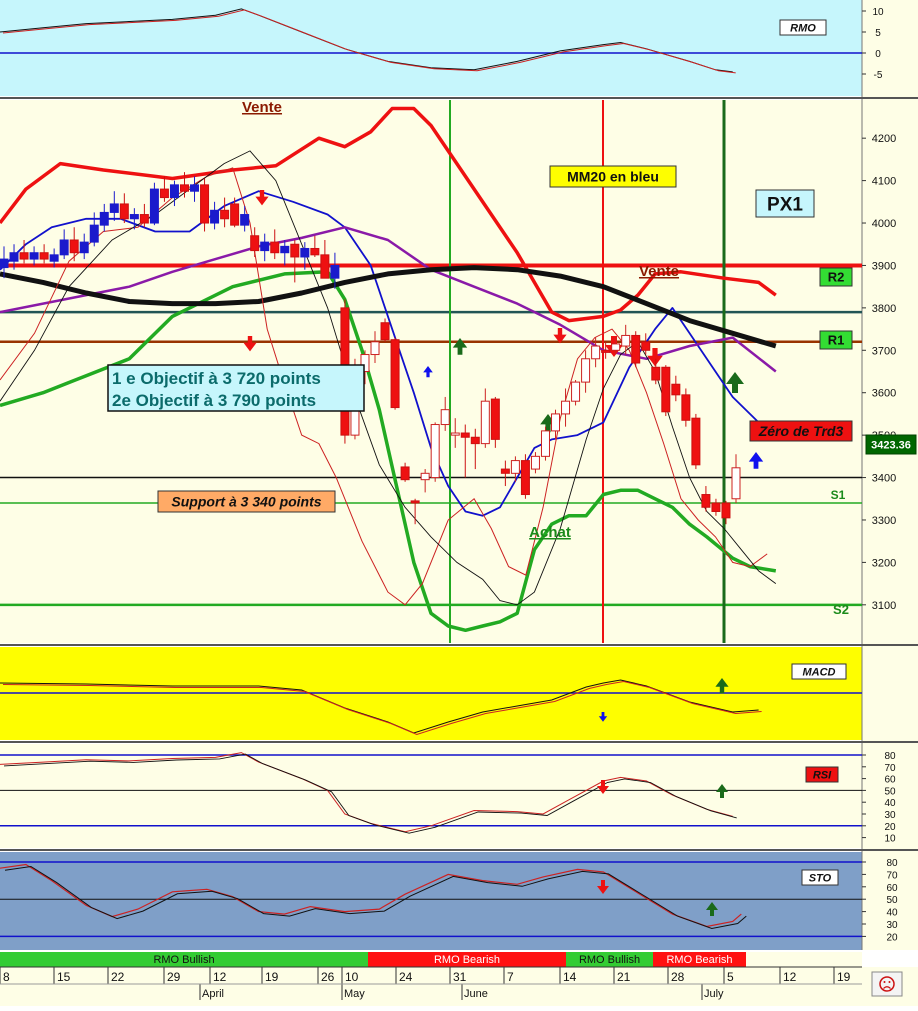 The height and width of the screenshot is (1011, 918). I want to click on price-tick-label: 3900, so click(884, 266).